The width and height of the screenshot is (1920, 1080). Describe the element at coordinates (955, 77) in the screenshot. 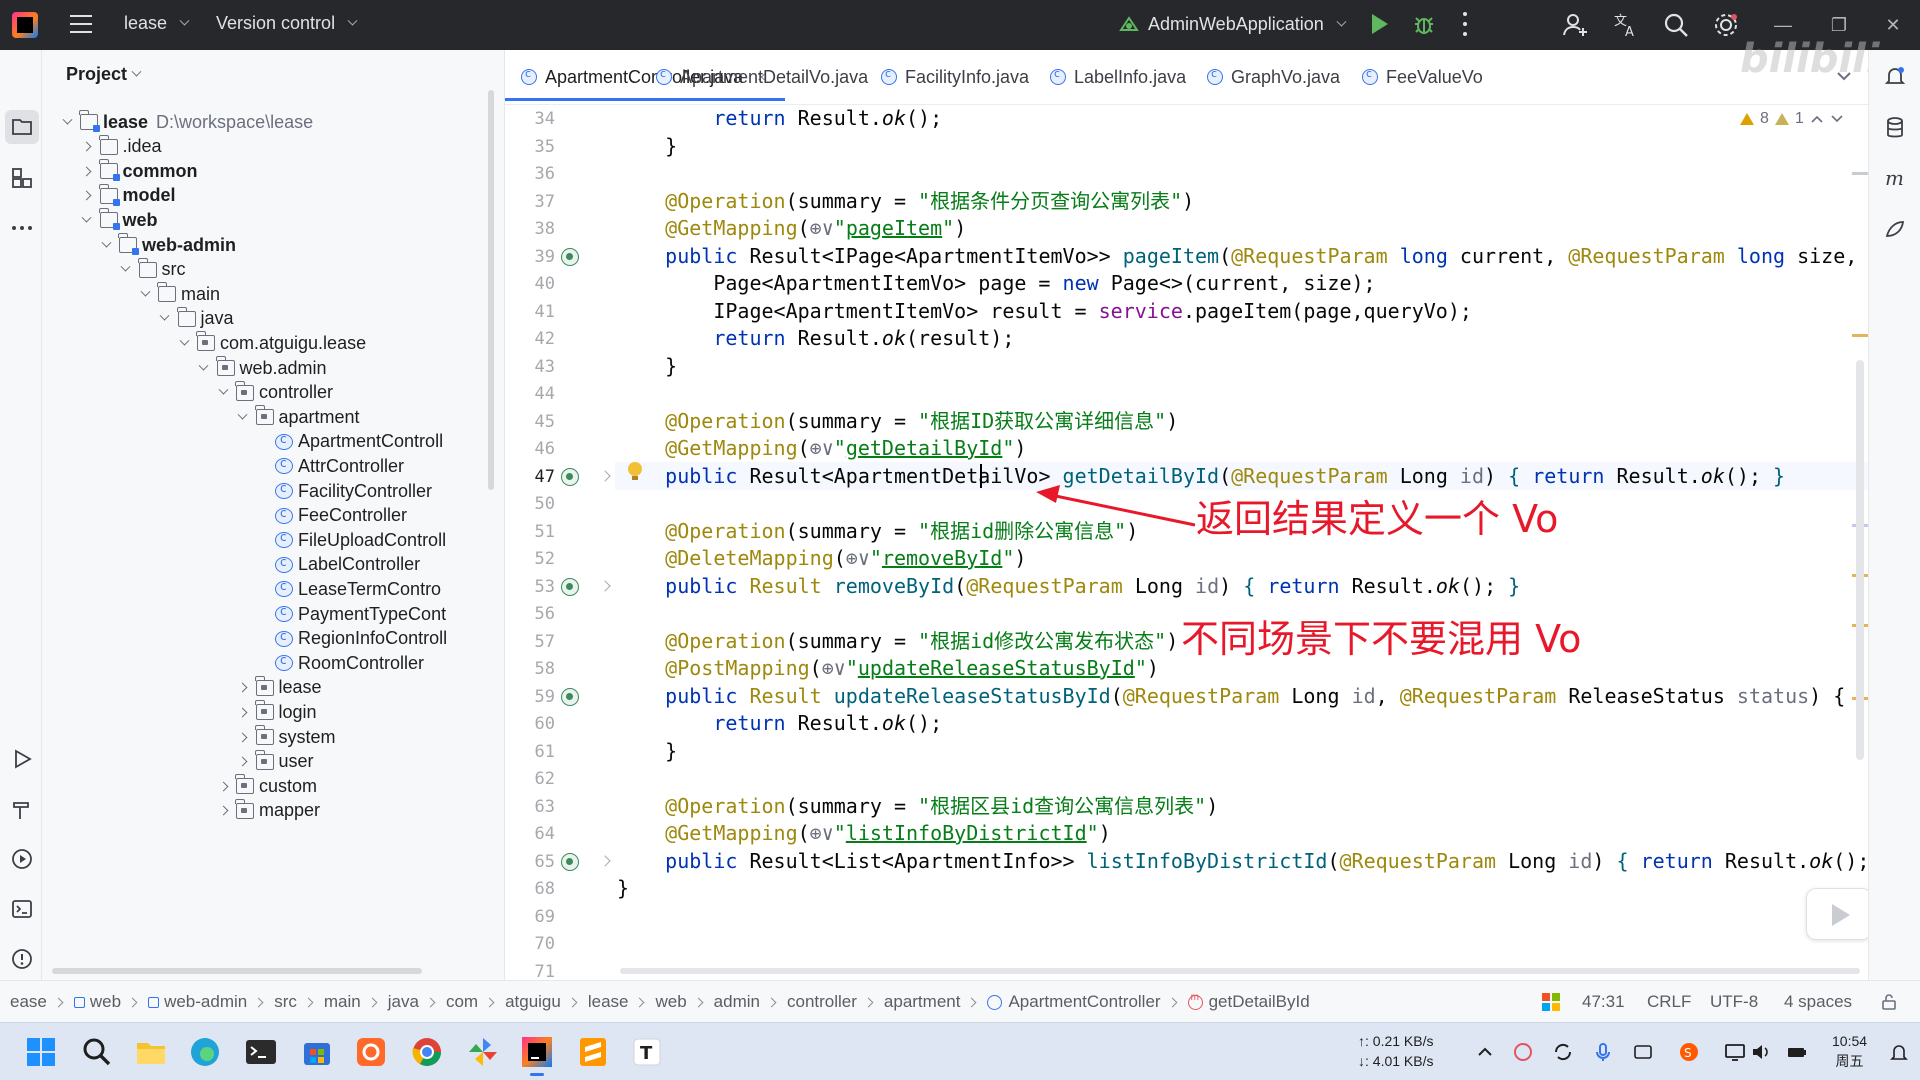

I see `editor-tab: FacilityInfo.java` at that location.